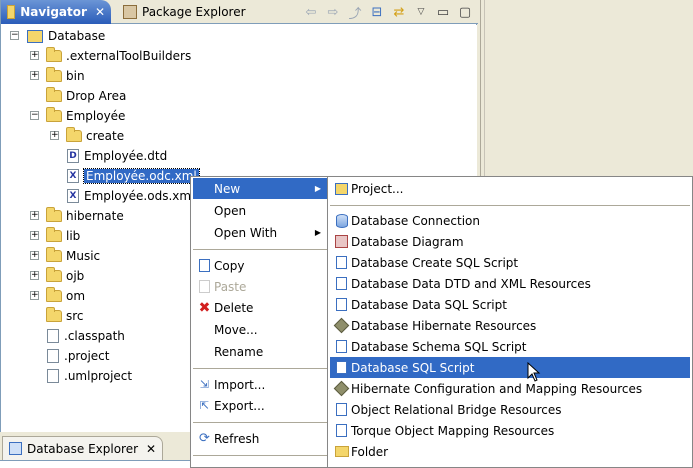 The image size is (693, 468). Describe the element at coordinates (510, 451) in the screenshot. I see `submenu-item-folder: Folder` at that location.